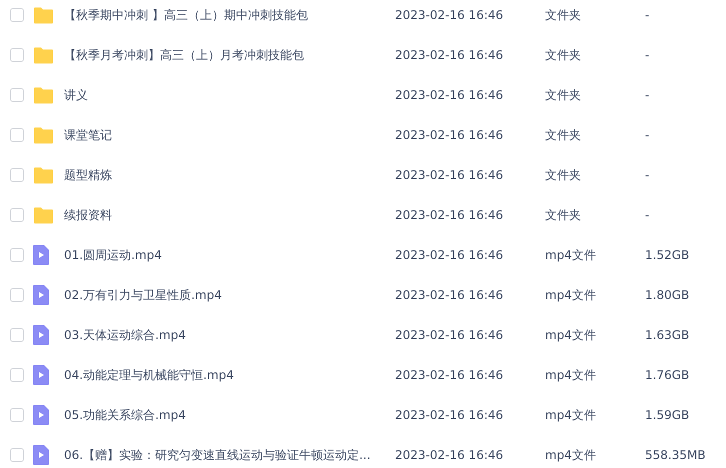  Describe the element at coordinates (229, 15) in the screenshot. I see `file-name: 【秋季期中冲刺 】高三（上）期中冲刺技能包` at that location.